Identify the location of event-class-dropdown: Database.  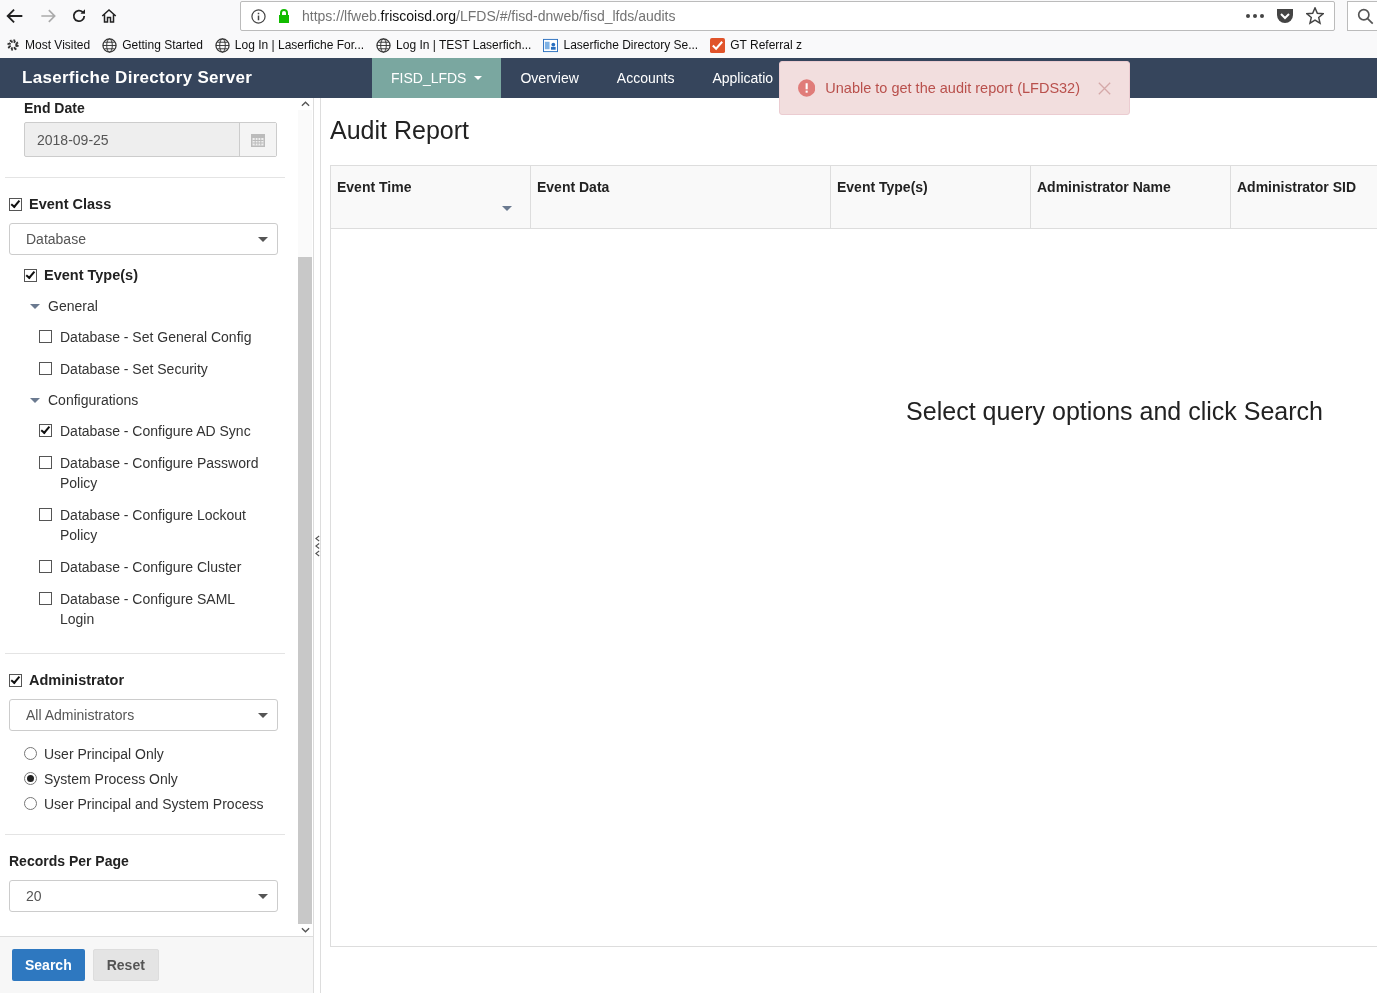
(143, 239).